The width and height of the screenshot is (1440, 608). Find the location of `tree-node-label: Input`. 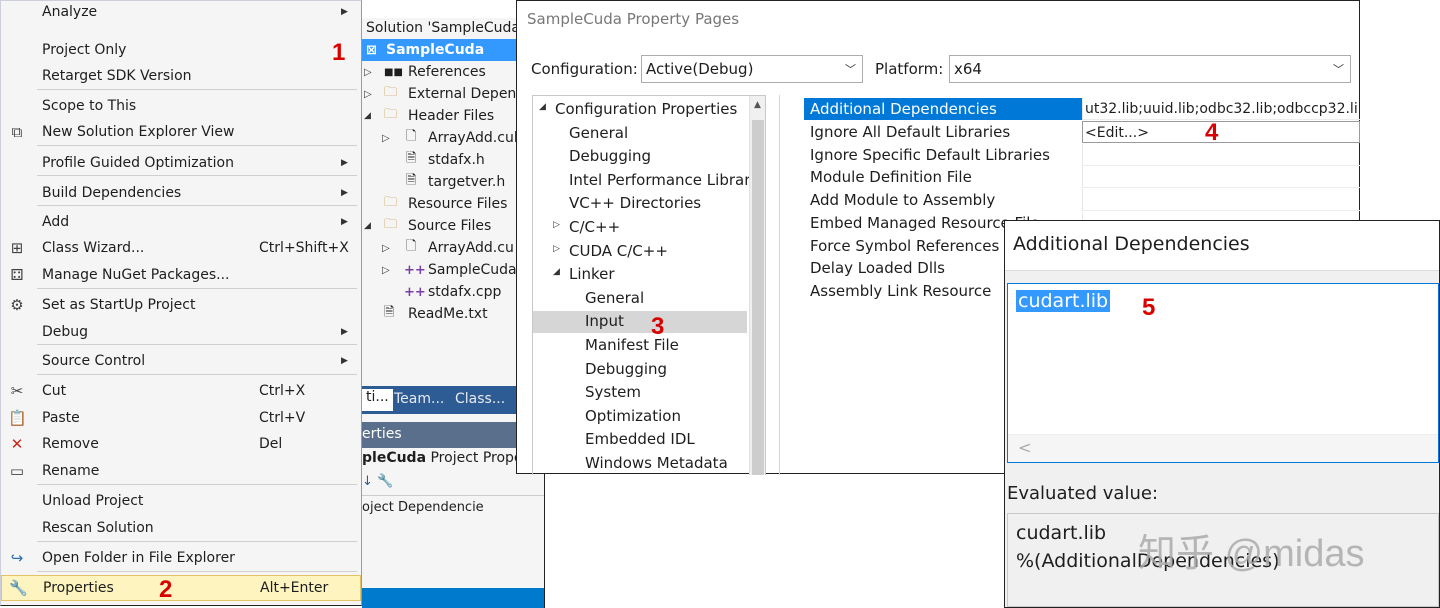

tree-node-label: Input is located at coordinates (604, 321).